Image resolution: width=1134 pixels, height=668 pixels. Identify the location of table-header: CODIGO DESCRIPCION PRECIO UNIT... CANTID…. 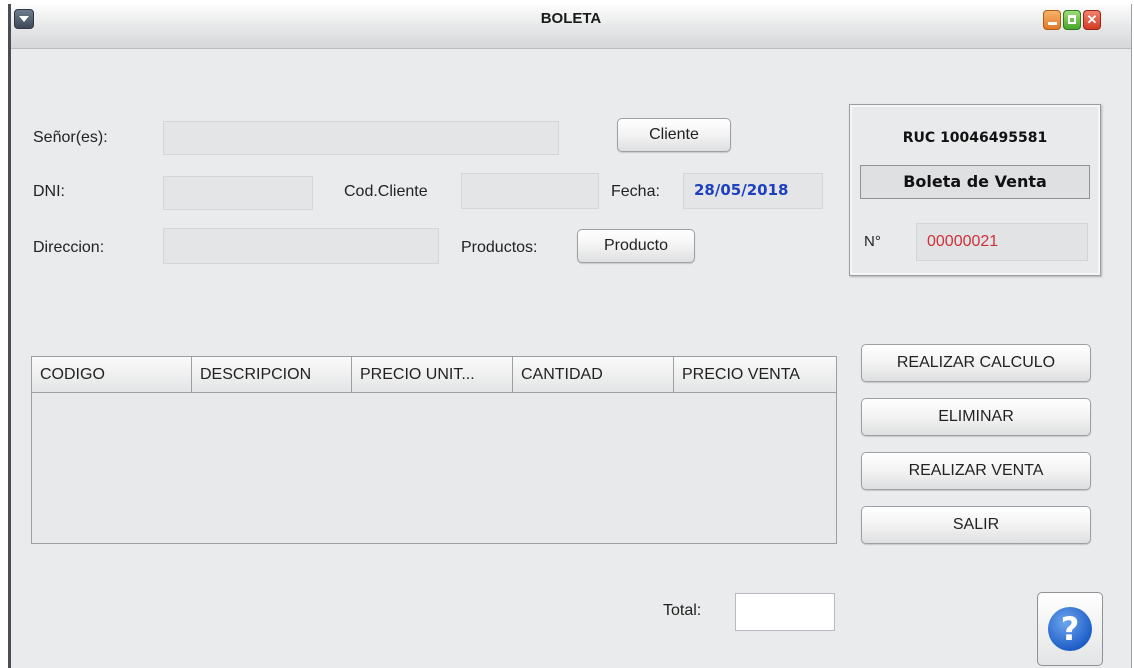
(434, 375).